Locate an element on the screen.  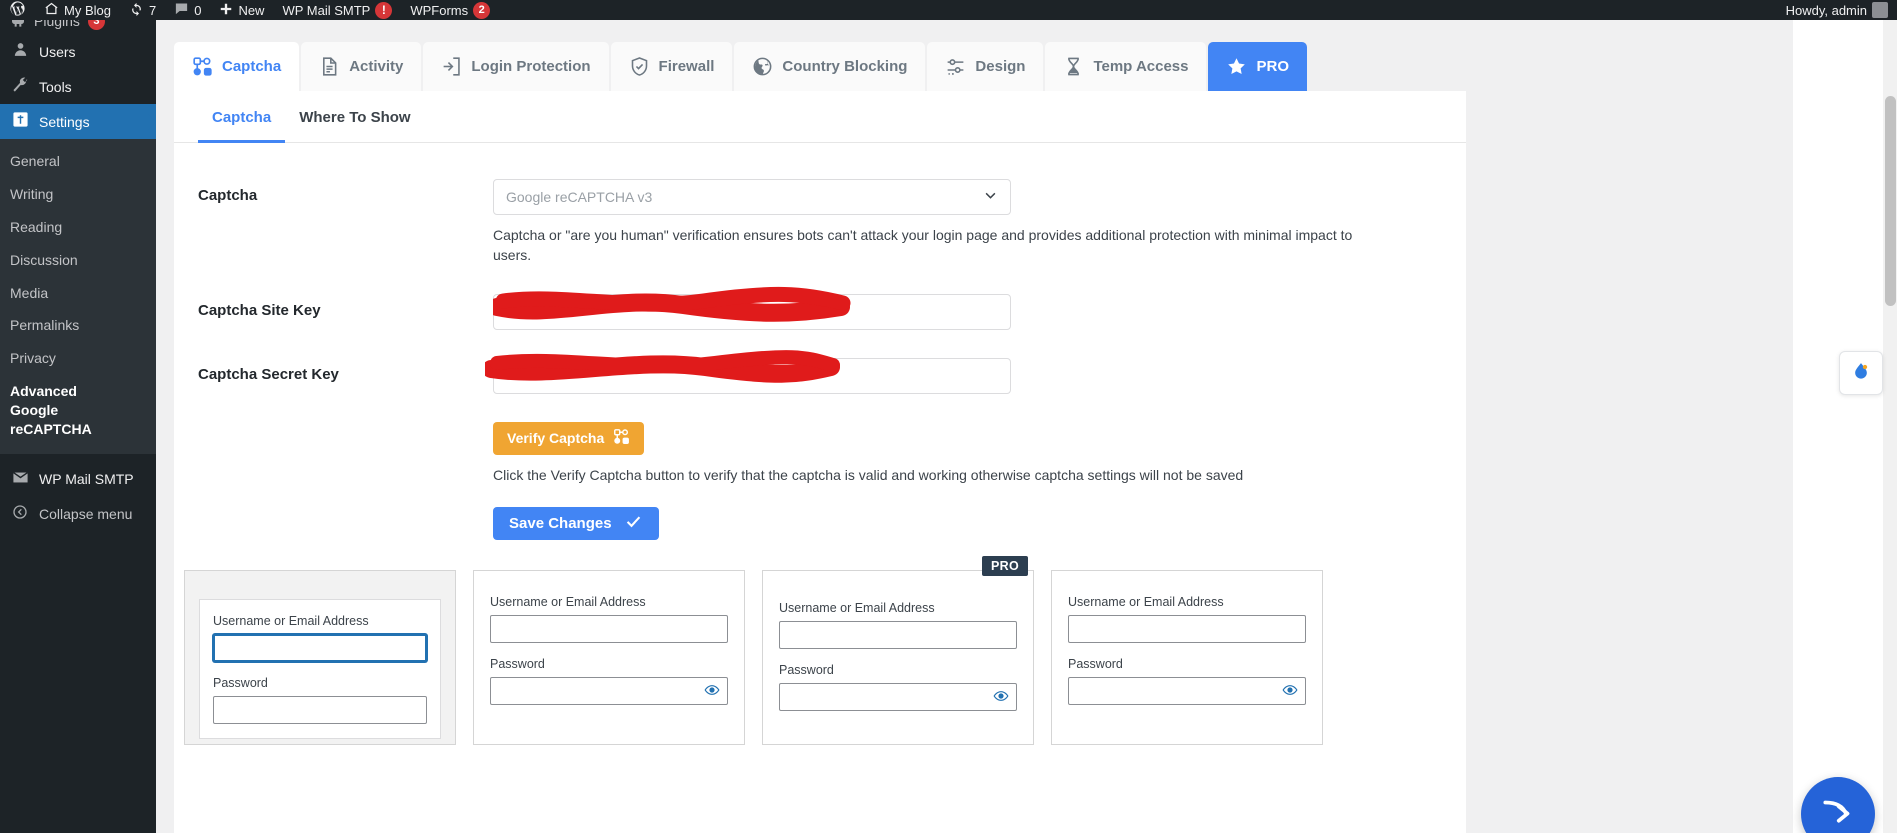
captcha-type-selected-value: Google reCAPTCHA v3 is located at coordinates (579, 197).